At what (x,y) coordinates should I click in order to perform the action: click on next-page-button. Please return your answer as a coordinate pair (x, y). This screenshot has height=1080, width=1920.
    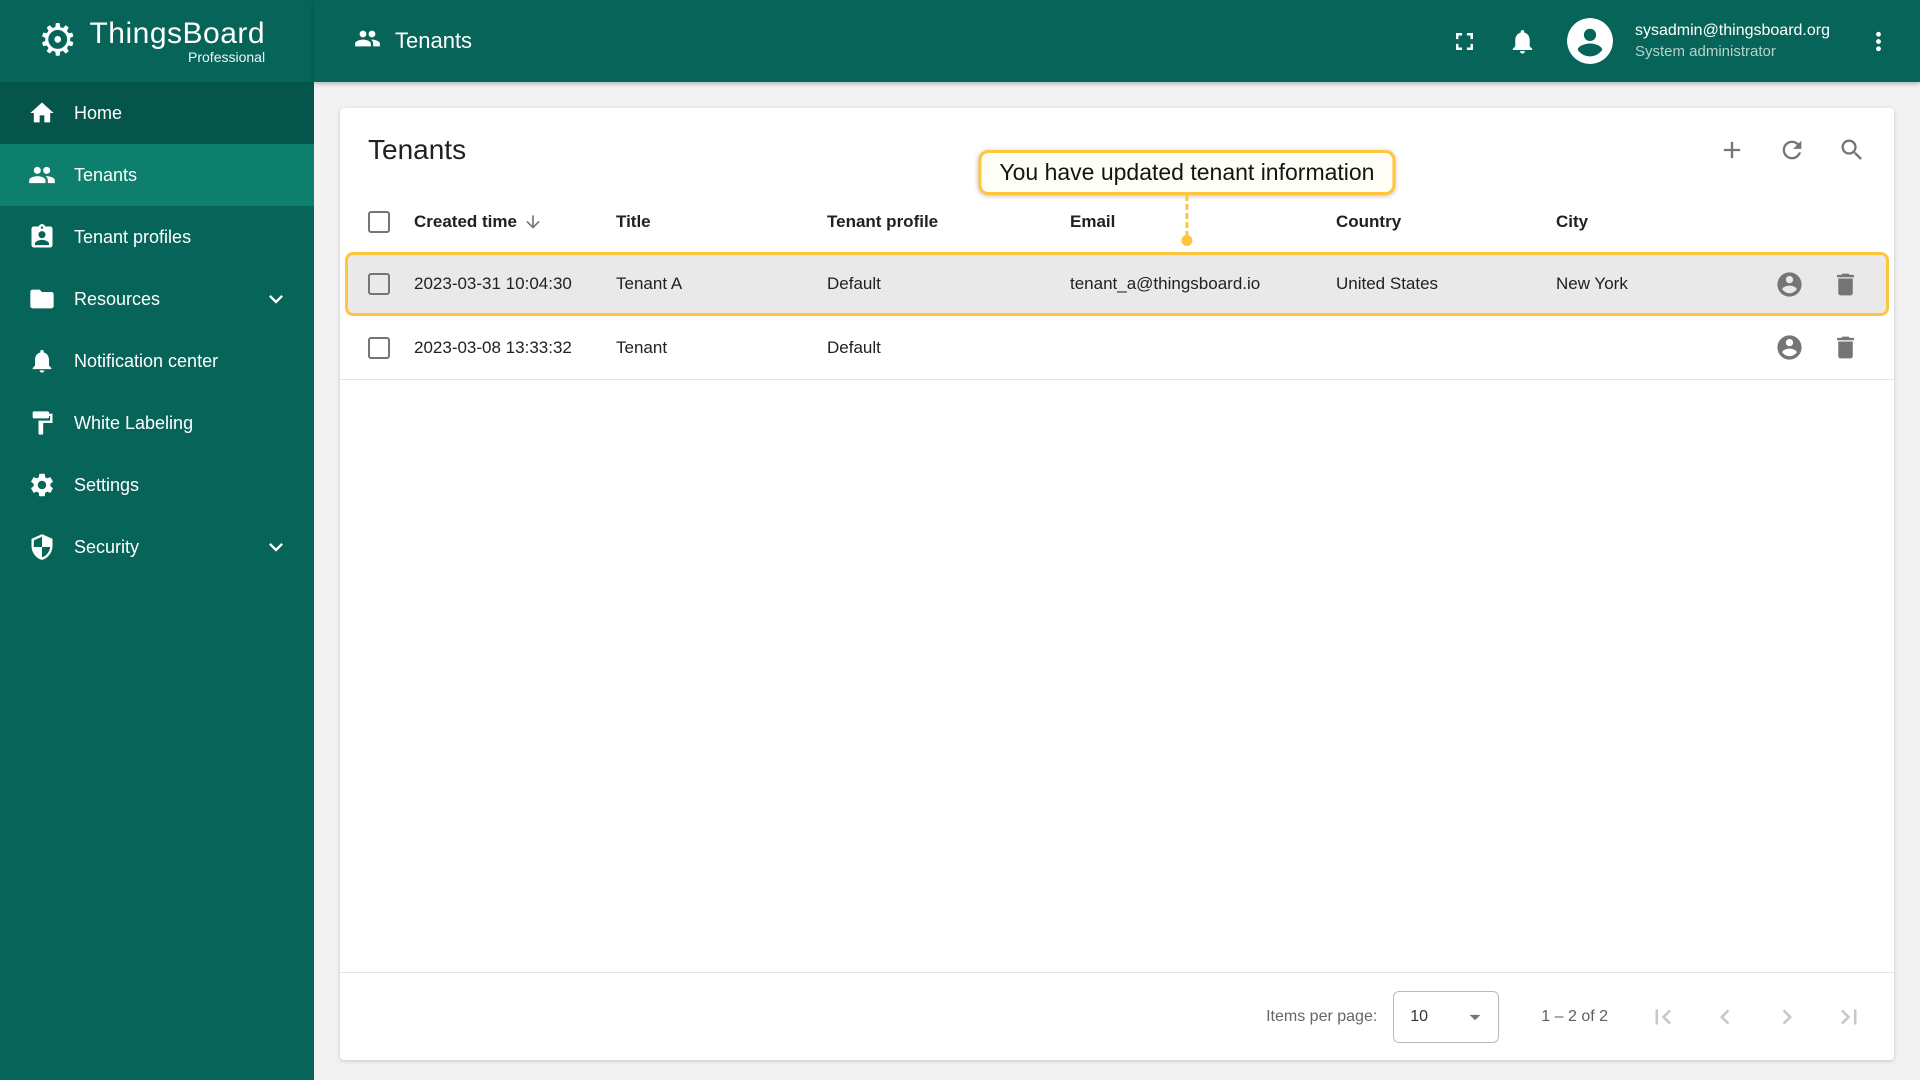
    Looking at the image, I should click on (1787, 1017).